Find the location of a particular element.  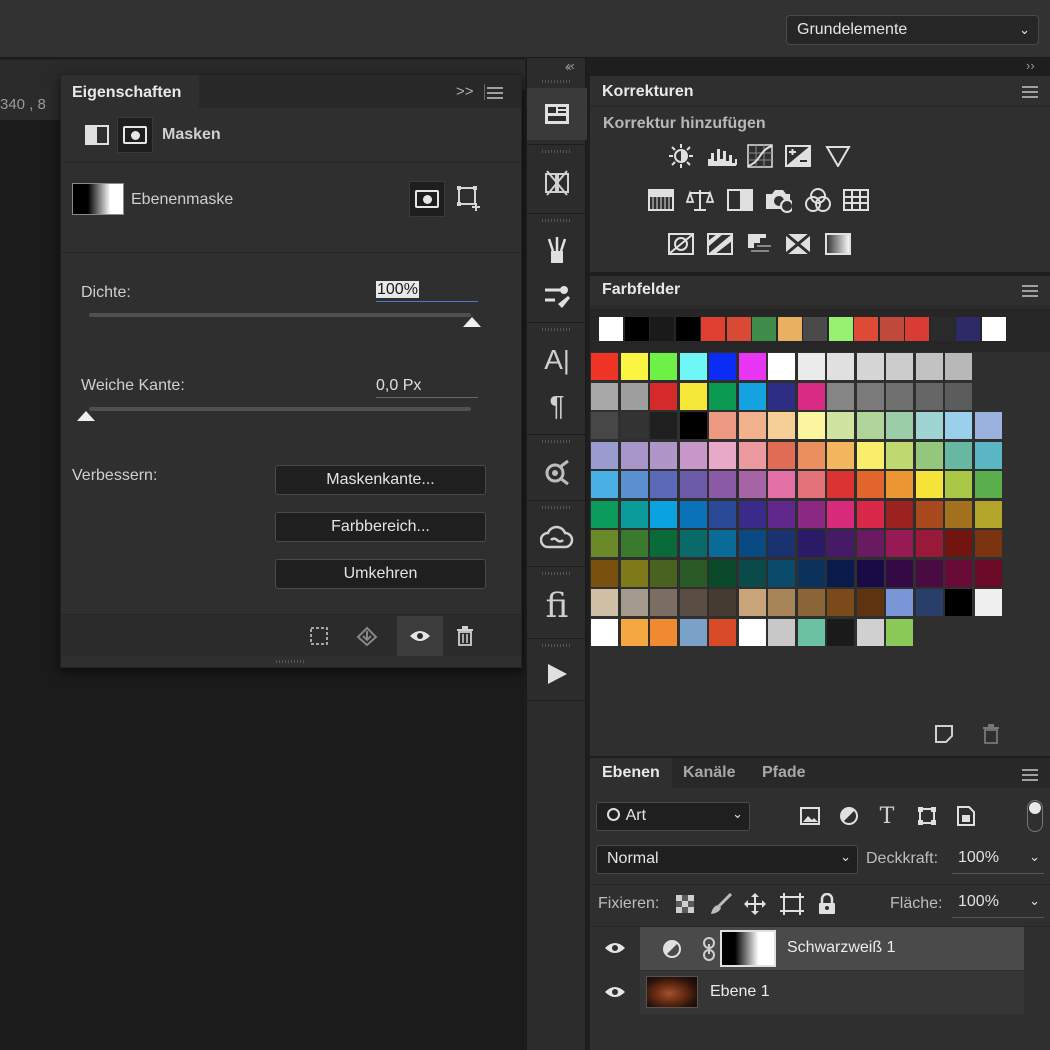

layer-filter-select: Art ⌄ is located at coordinates (673, 816).